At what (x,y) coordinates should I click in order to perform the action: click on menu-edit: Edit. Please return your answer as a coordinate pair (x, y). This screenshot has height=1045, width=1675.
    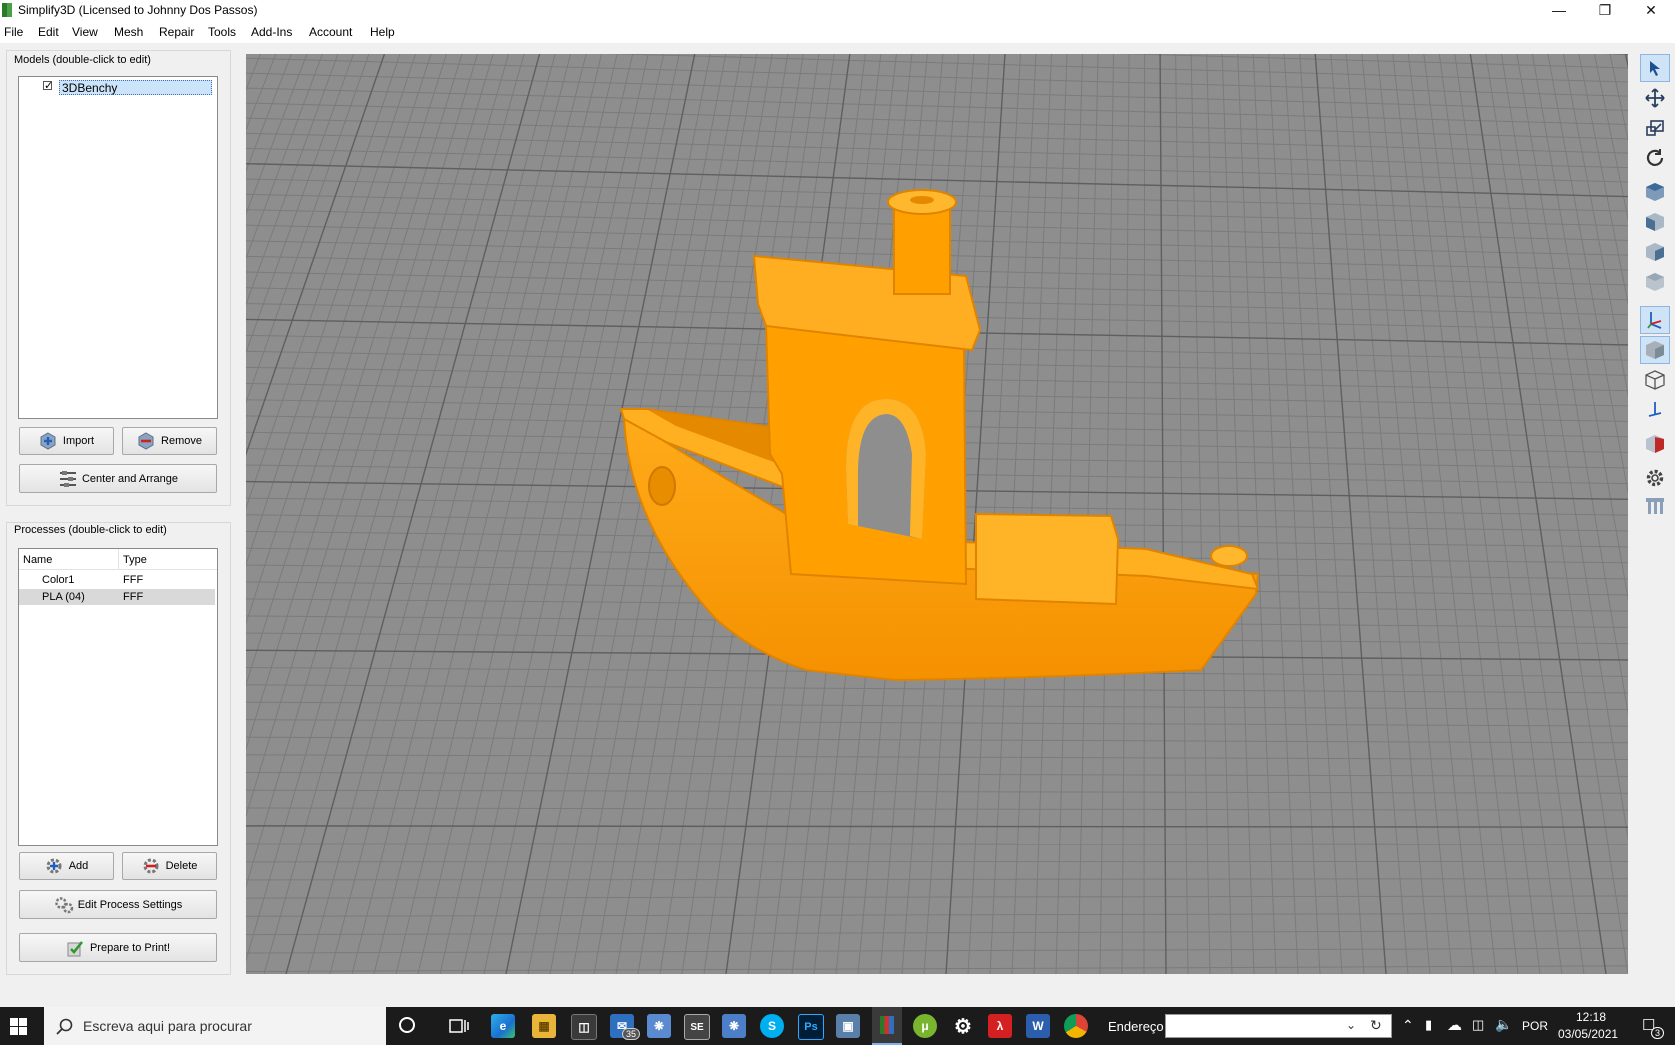
    Looking at the image, I should click on (48, 32).